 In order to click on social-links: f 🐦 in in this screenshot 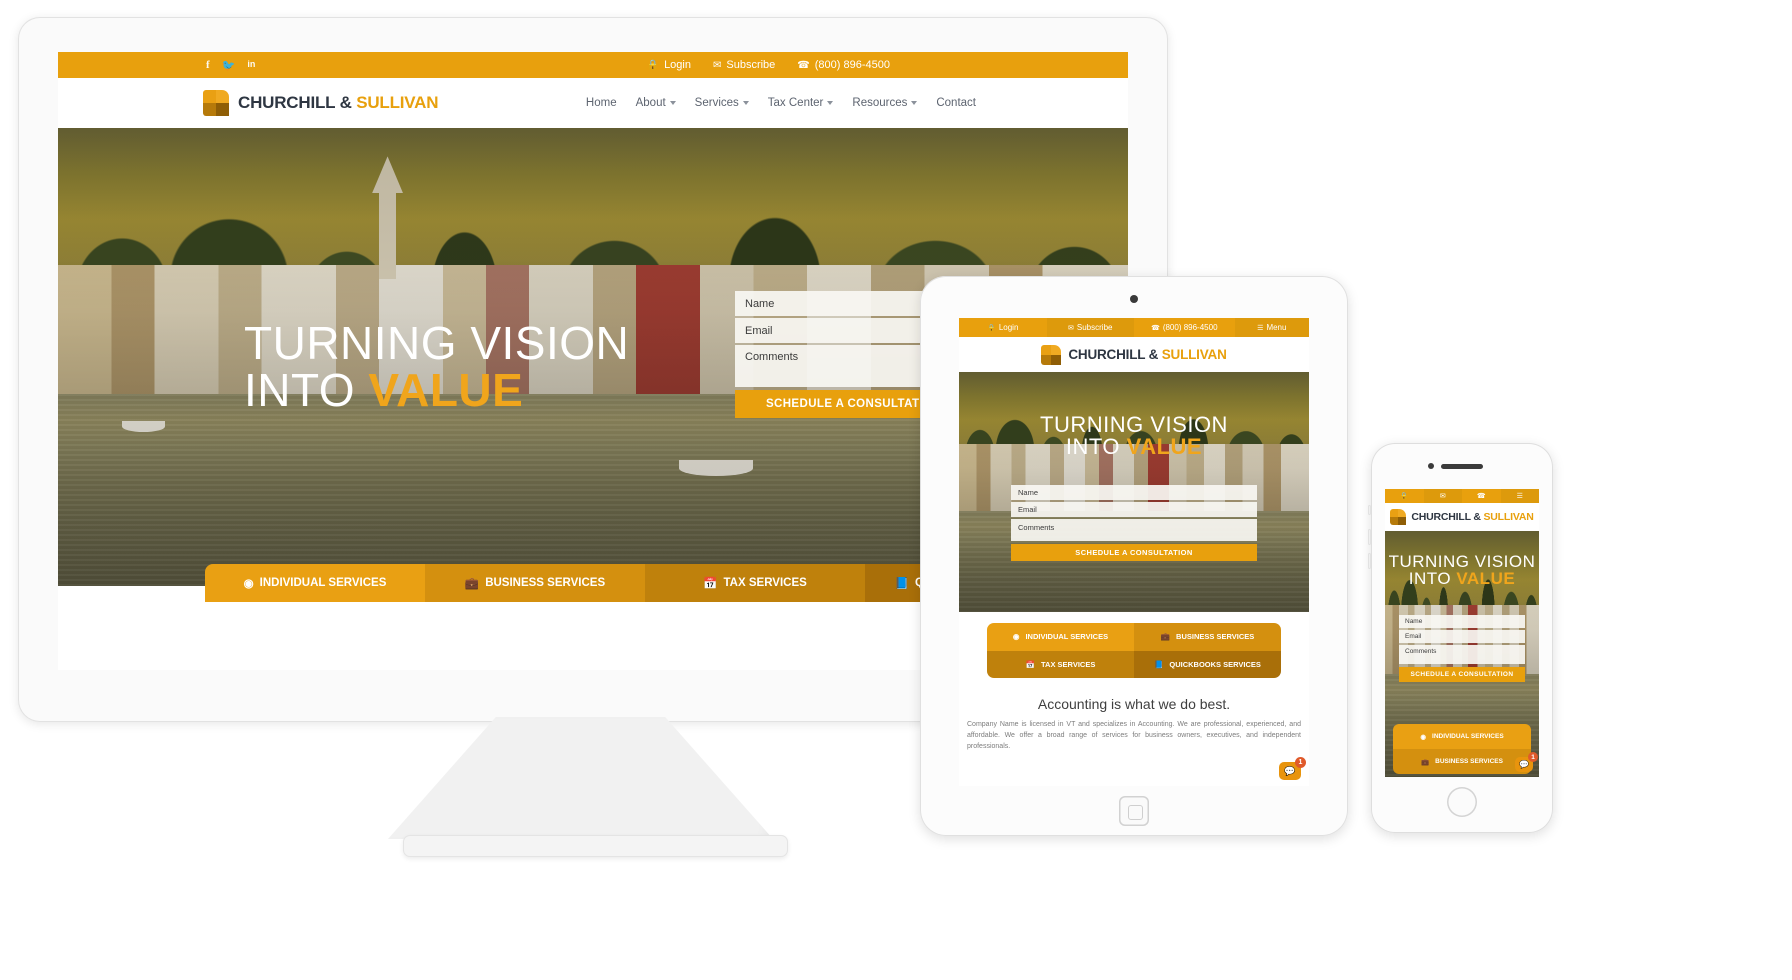, I will do `click(230, 65)`.